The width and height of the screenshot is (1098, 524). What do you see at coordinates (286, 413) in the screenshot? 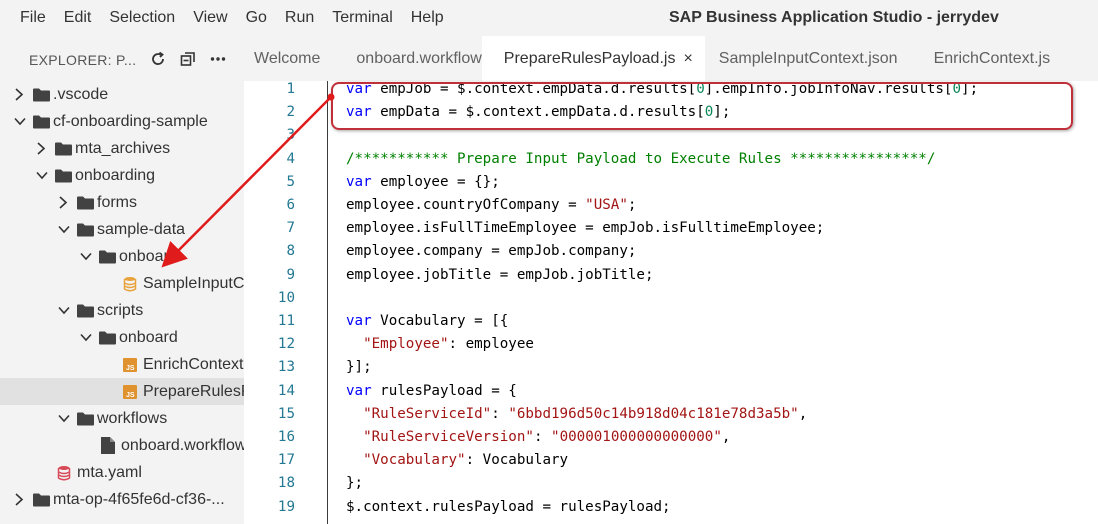
I see `line-number: 15` at bounding box center [286, 413].